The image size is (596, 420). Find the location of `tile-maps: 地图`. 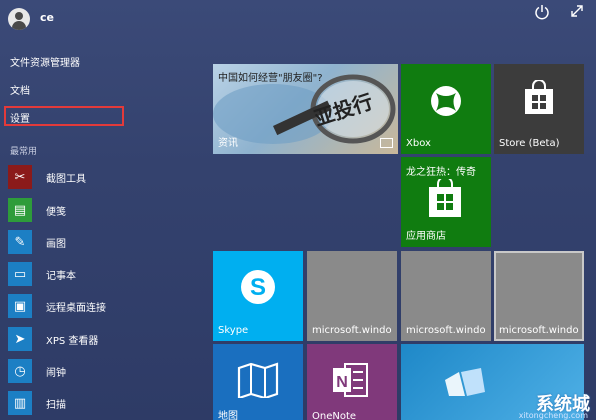

tile-maps: 地图 is located at coordinates (258, 382).